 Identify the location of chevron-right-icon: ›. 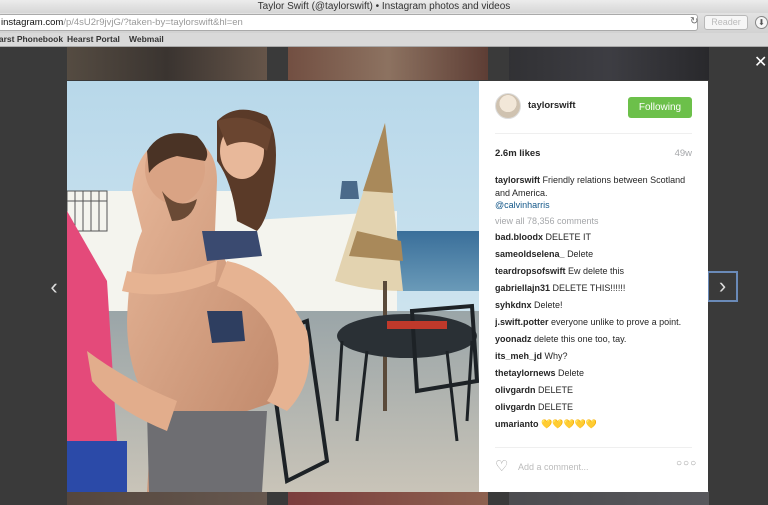
(722, 286).